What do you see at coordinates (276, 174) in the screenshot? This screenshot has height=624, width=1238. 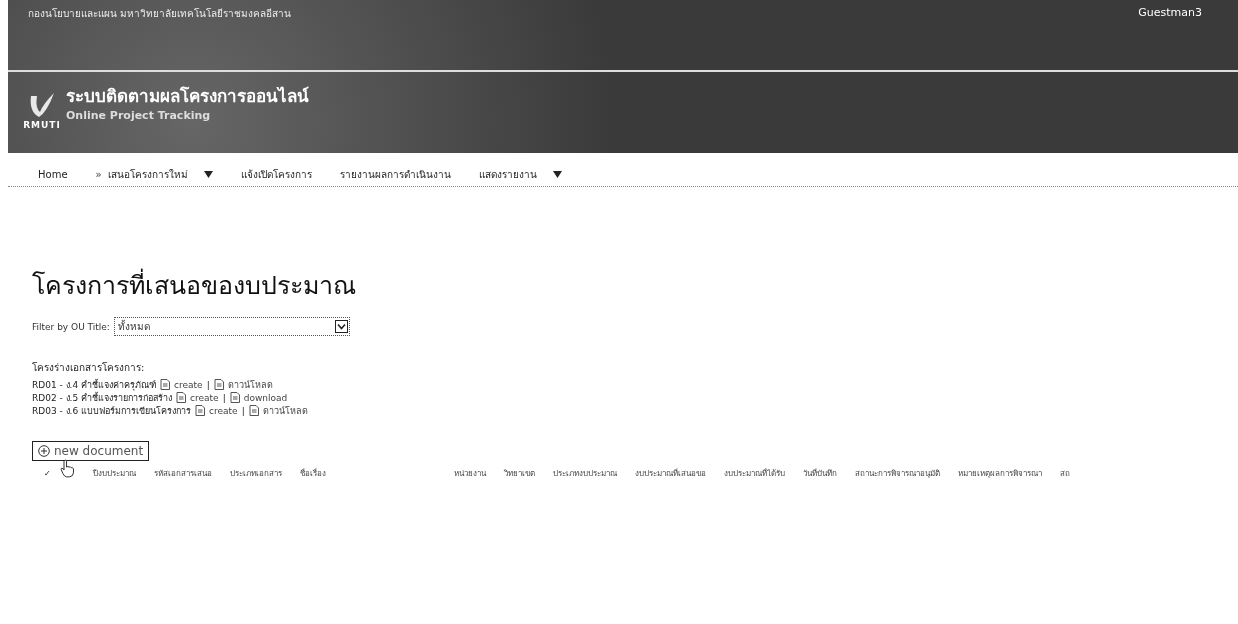 I see `nav-link: แจ้งเปิดโครงการ` at bounding box center [276, 174].